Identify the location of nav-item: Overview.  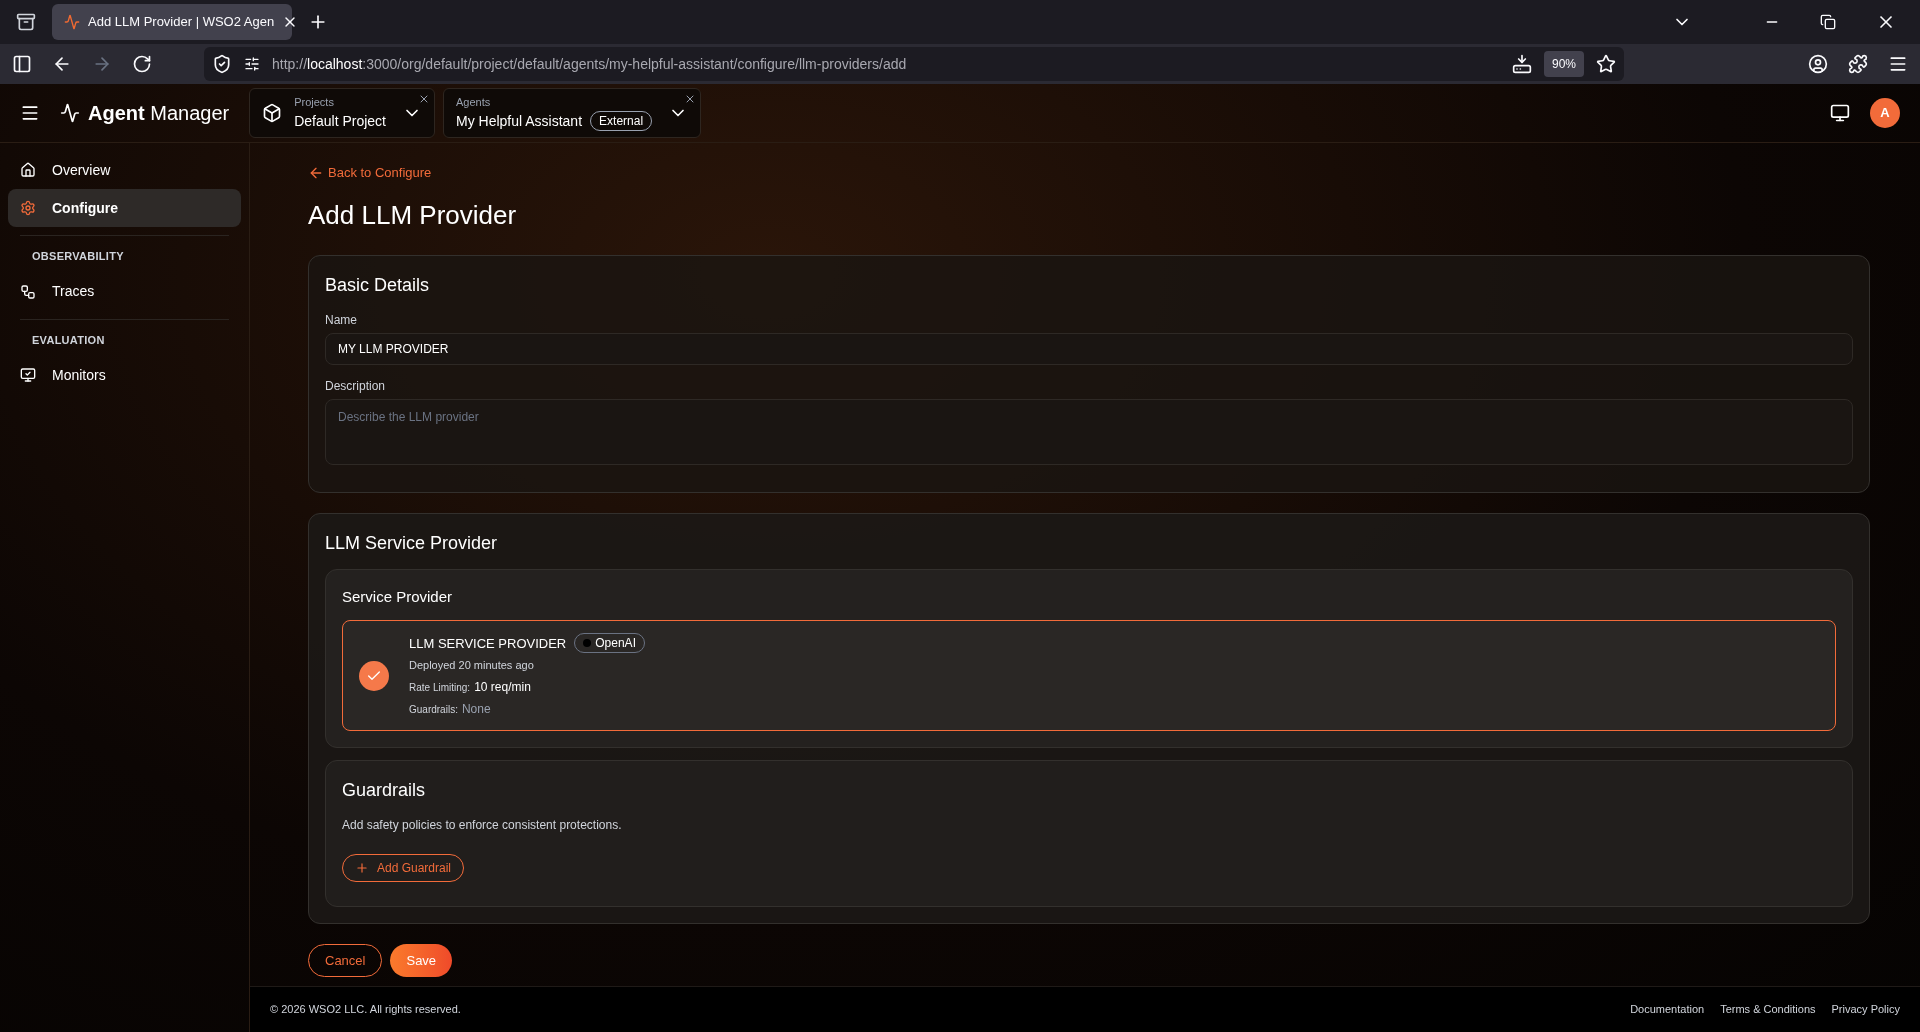
(124, 170).